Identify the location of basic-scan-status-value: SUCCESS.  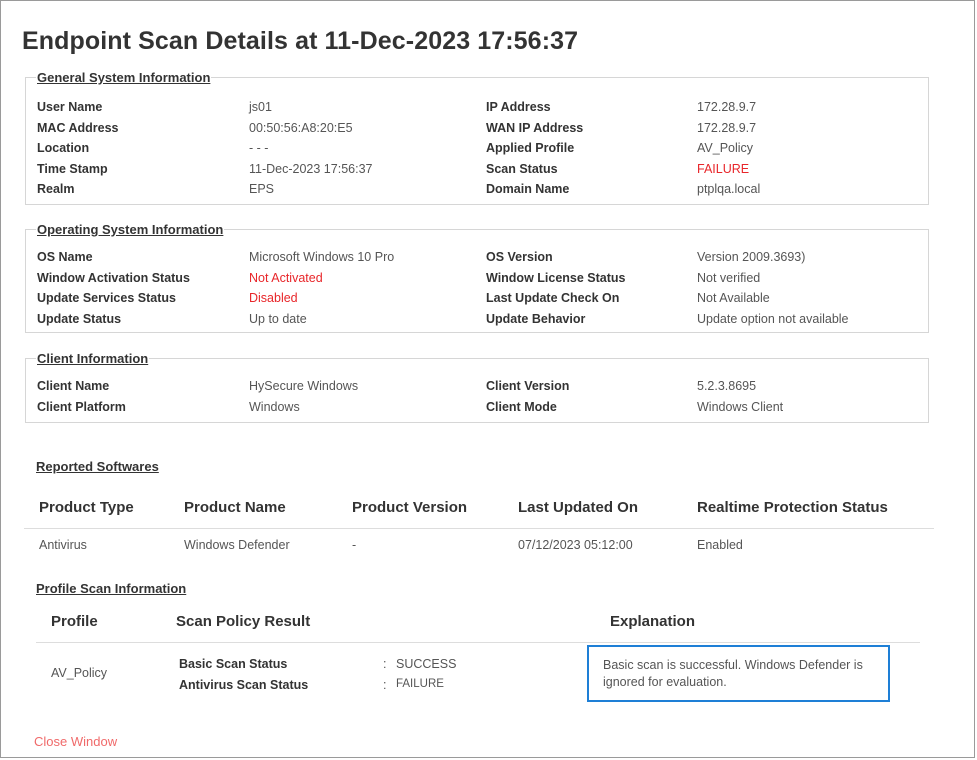
(426, 664).